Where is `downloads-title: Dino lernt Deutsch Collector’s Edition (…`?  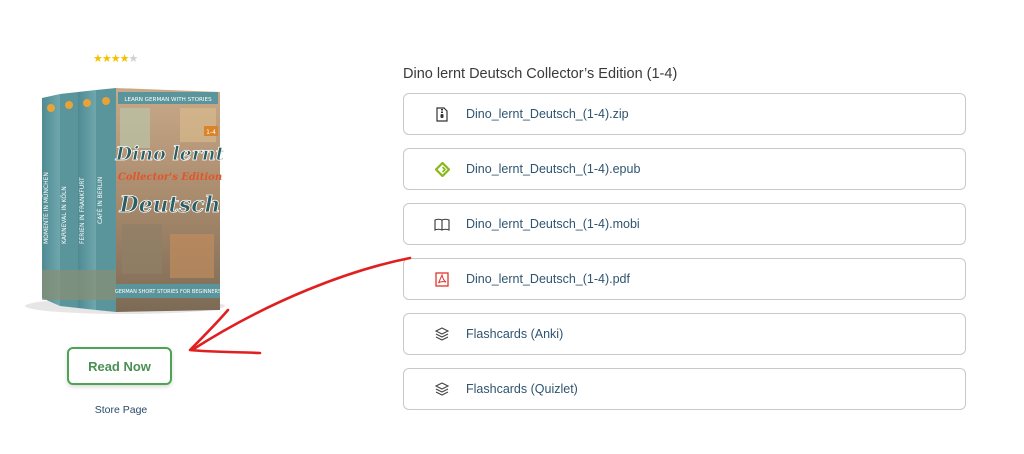 downloads-title: Dino lernt Deutsch Collector’s Edition (… is located at coordinates (540, 74).